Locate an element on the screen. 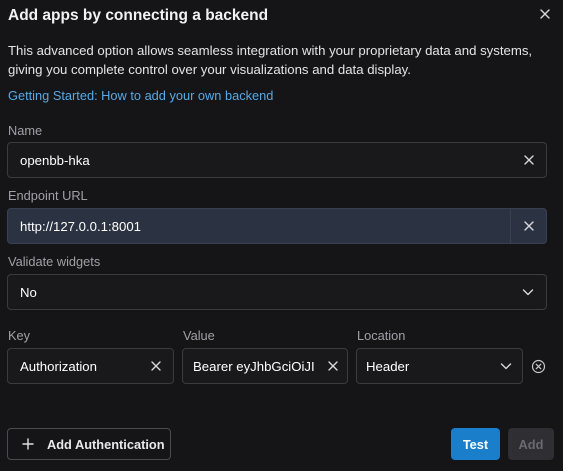 The height and width of the screenshot is (471, 563). auth-value-field: Bearer eyJhbGciOiJI is located at coordinates (265, 366).